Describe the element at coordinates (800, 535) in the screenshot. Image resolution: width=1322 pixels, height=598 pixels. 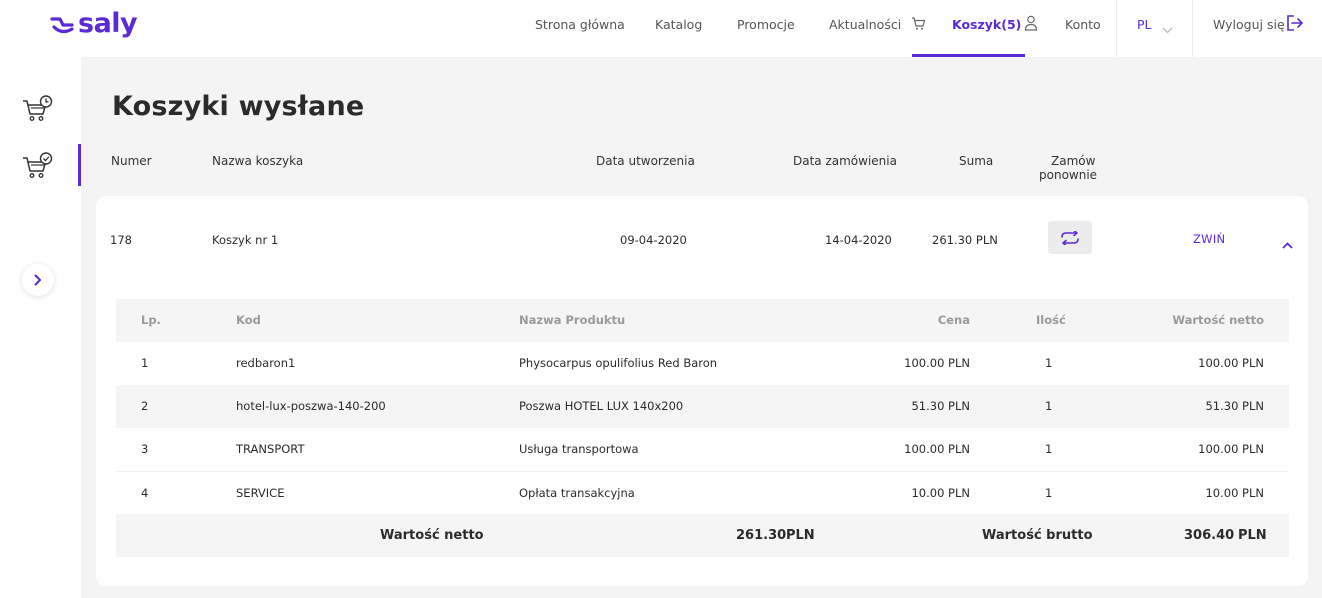
I see `summary-net-currency: PLN` at that location.